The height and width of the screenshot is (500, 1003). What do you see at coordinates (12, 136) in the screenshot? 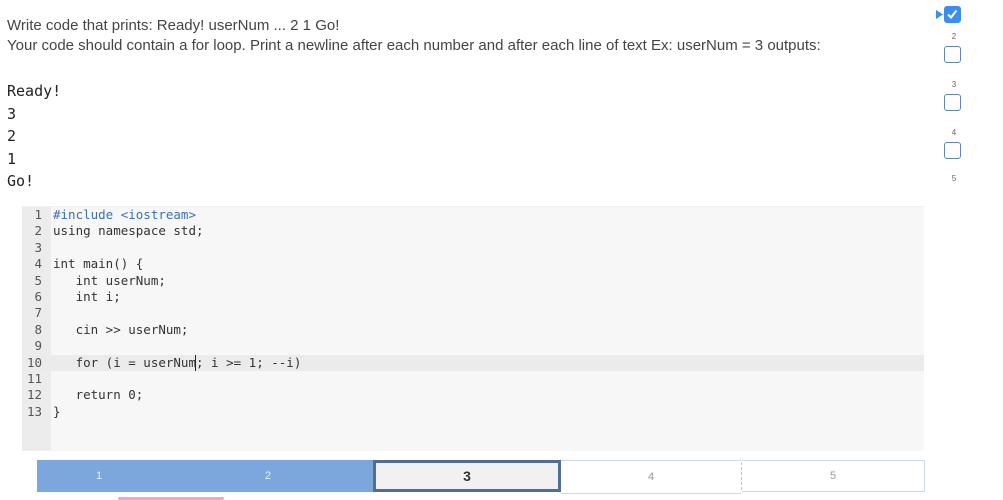
I see `example-line: 2` at bounding box center [12, 136].